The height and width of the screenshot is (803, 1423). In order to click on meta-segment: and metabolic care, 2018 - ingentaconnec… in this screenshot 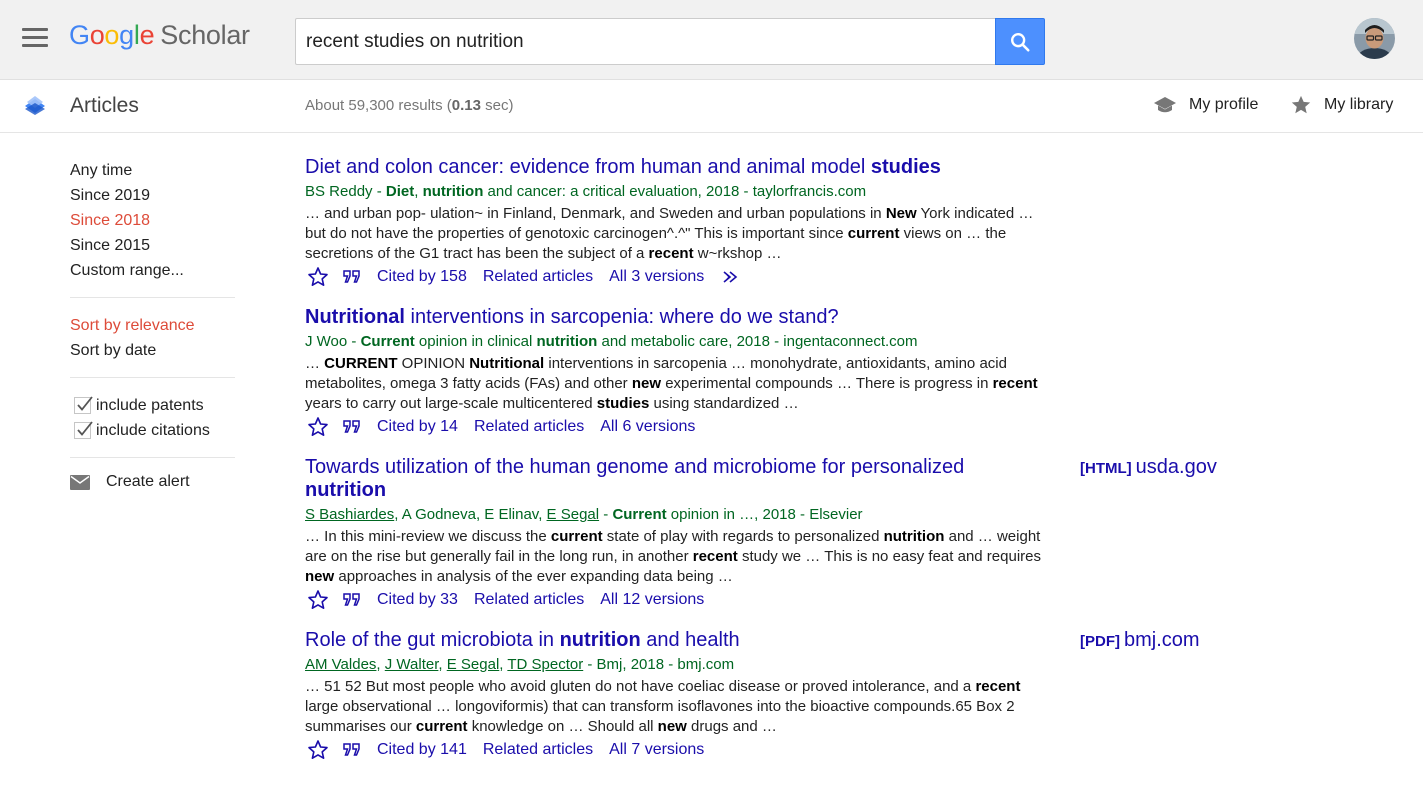, I will do `click(757, 341)`.